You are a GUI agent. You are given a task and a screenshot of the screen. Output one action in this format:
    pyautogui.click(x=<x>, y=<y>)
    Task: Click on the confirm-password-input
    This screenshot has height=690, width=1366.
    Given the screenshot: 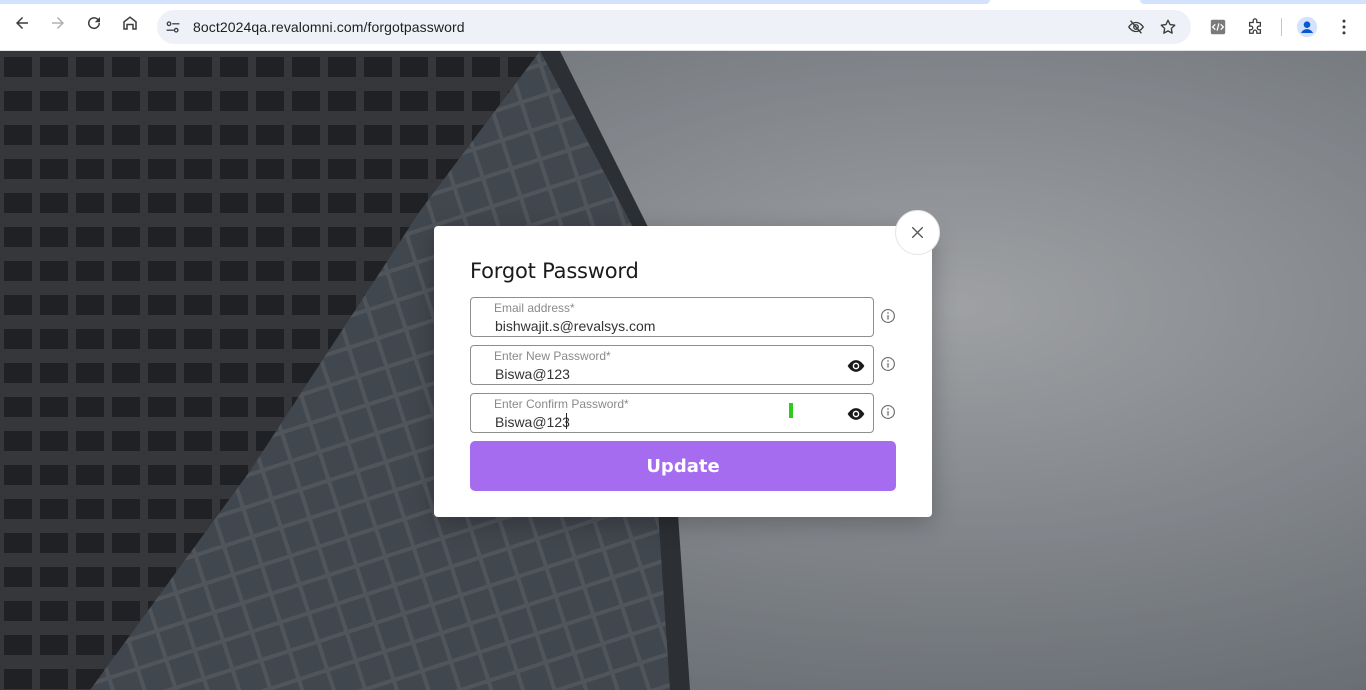 What is the action you would take?
    pyautogui.click(x=645, y=422)
    